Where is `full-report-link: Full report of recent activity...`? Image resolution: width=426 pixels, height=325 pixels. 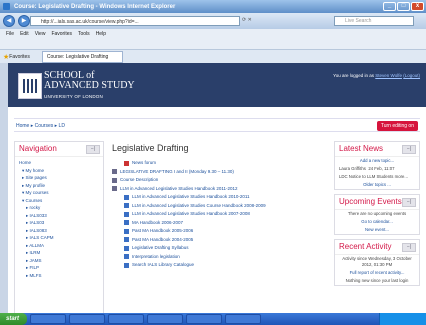 full-report-link: Full report of recent activity... is located at coordinates (377, 273).